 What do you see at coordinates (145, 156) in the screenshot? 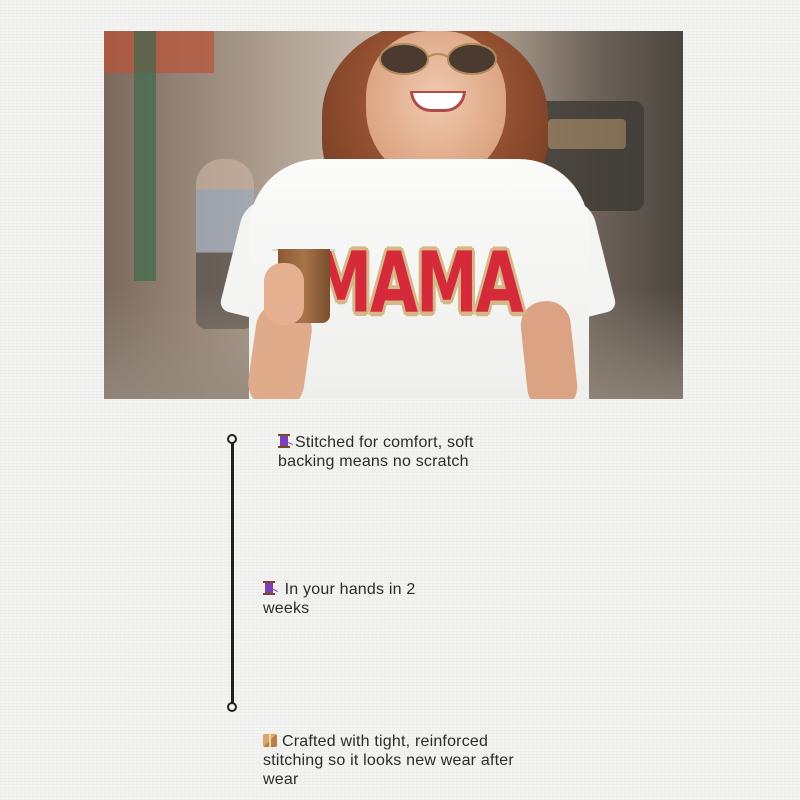
I see `background-tree` at bounding box center [145, 156].